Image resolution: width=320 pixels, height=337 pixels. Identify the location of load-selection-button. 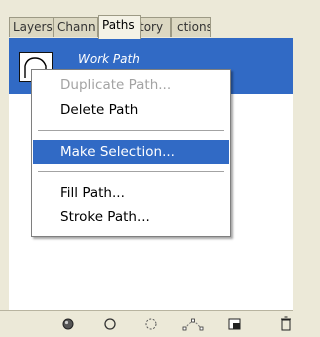
(151, 324).